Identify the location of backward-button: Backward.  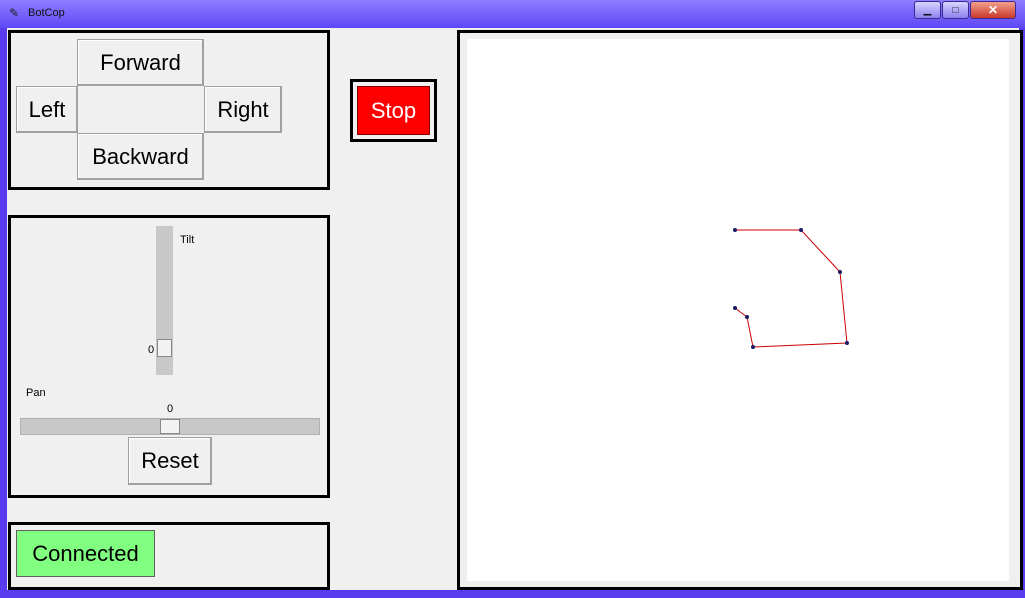
(140, 156).